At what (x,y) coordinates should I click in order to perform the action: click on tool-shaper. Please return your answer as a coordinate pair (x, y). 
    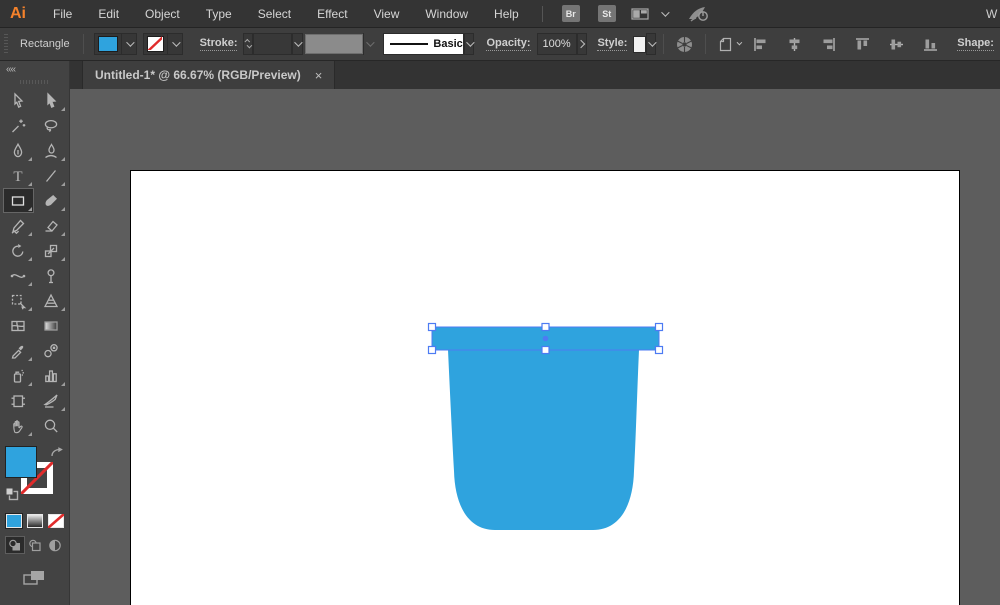
    Looking at the image, I should click on (18, 225).